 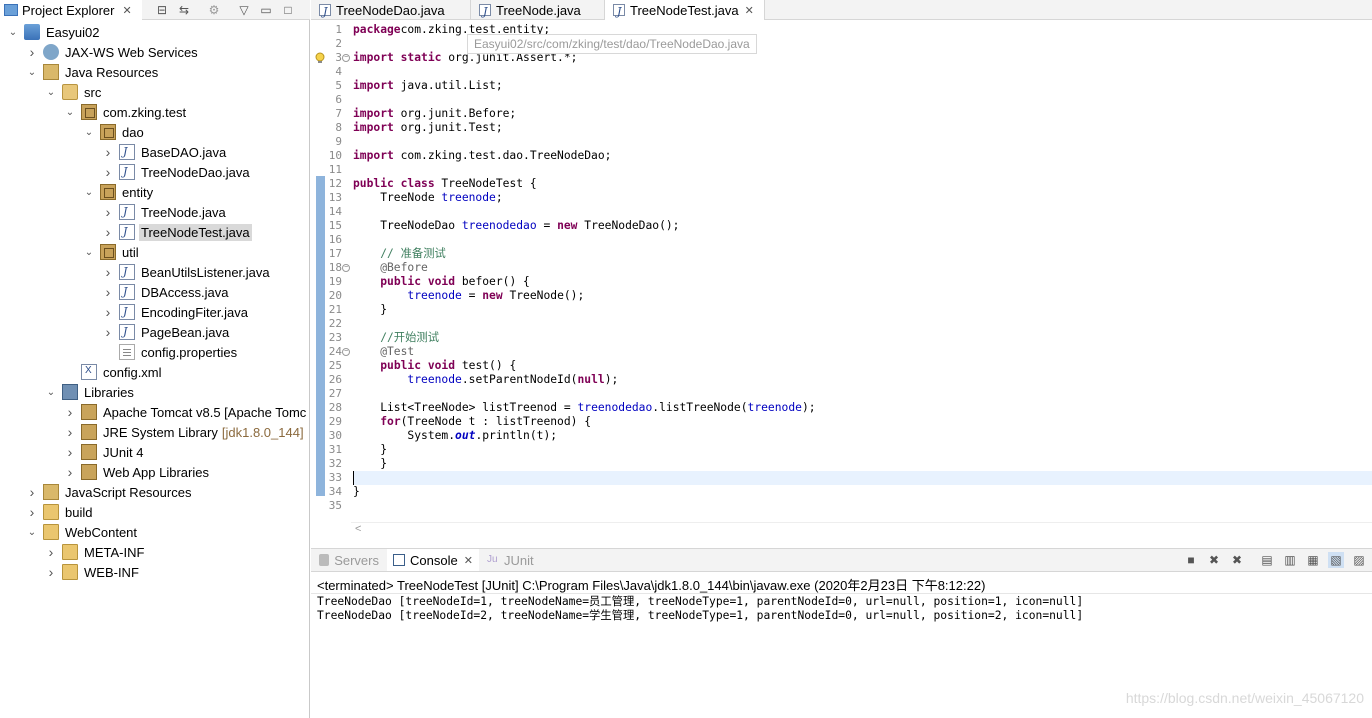 I want to click on clear-console-icon: ▤, so click(x=1267, y=560).